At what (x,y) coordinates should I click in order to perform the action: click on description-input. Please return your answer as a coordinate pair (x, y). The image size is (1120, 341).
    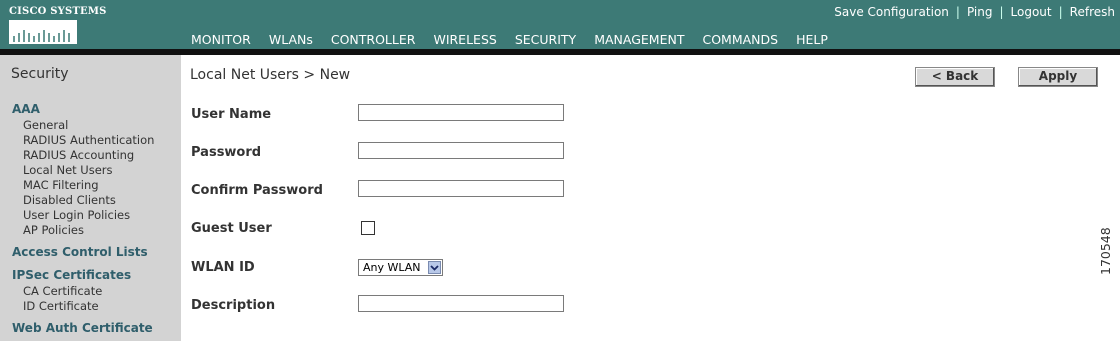
    Looking at the image, I should click on (461, 303).